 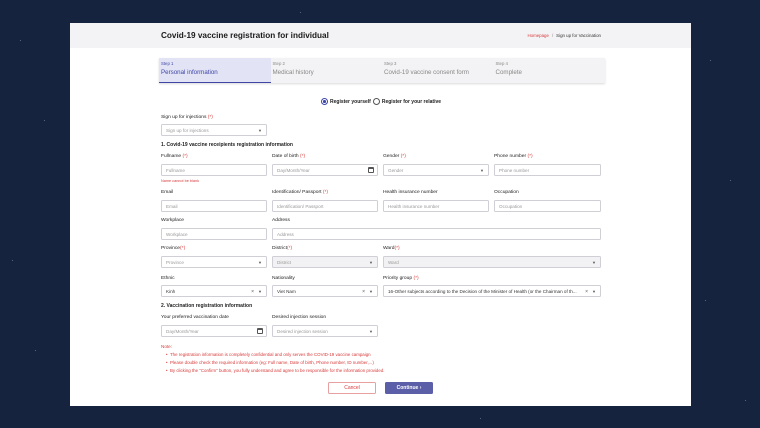 I want to click on cancel-button: Cancel, so click(x=352, y=388).